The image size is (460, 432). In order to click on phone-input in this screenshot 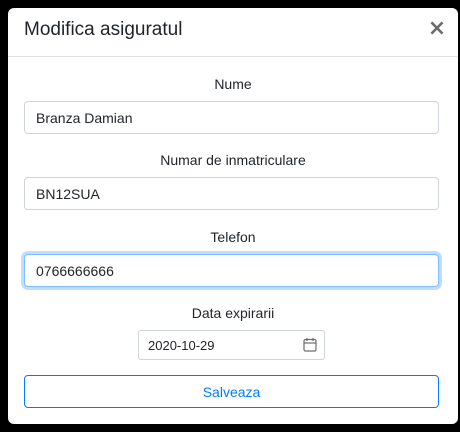, I will do `click(231, 270)`.